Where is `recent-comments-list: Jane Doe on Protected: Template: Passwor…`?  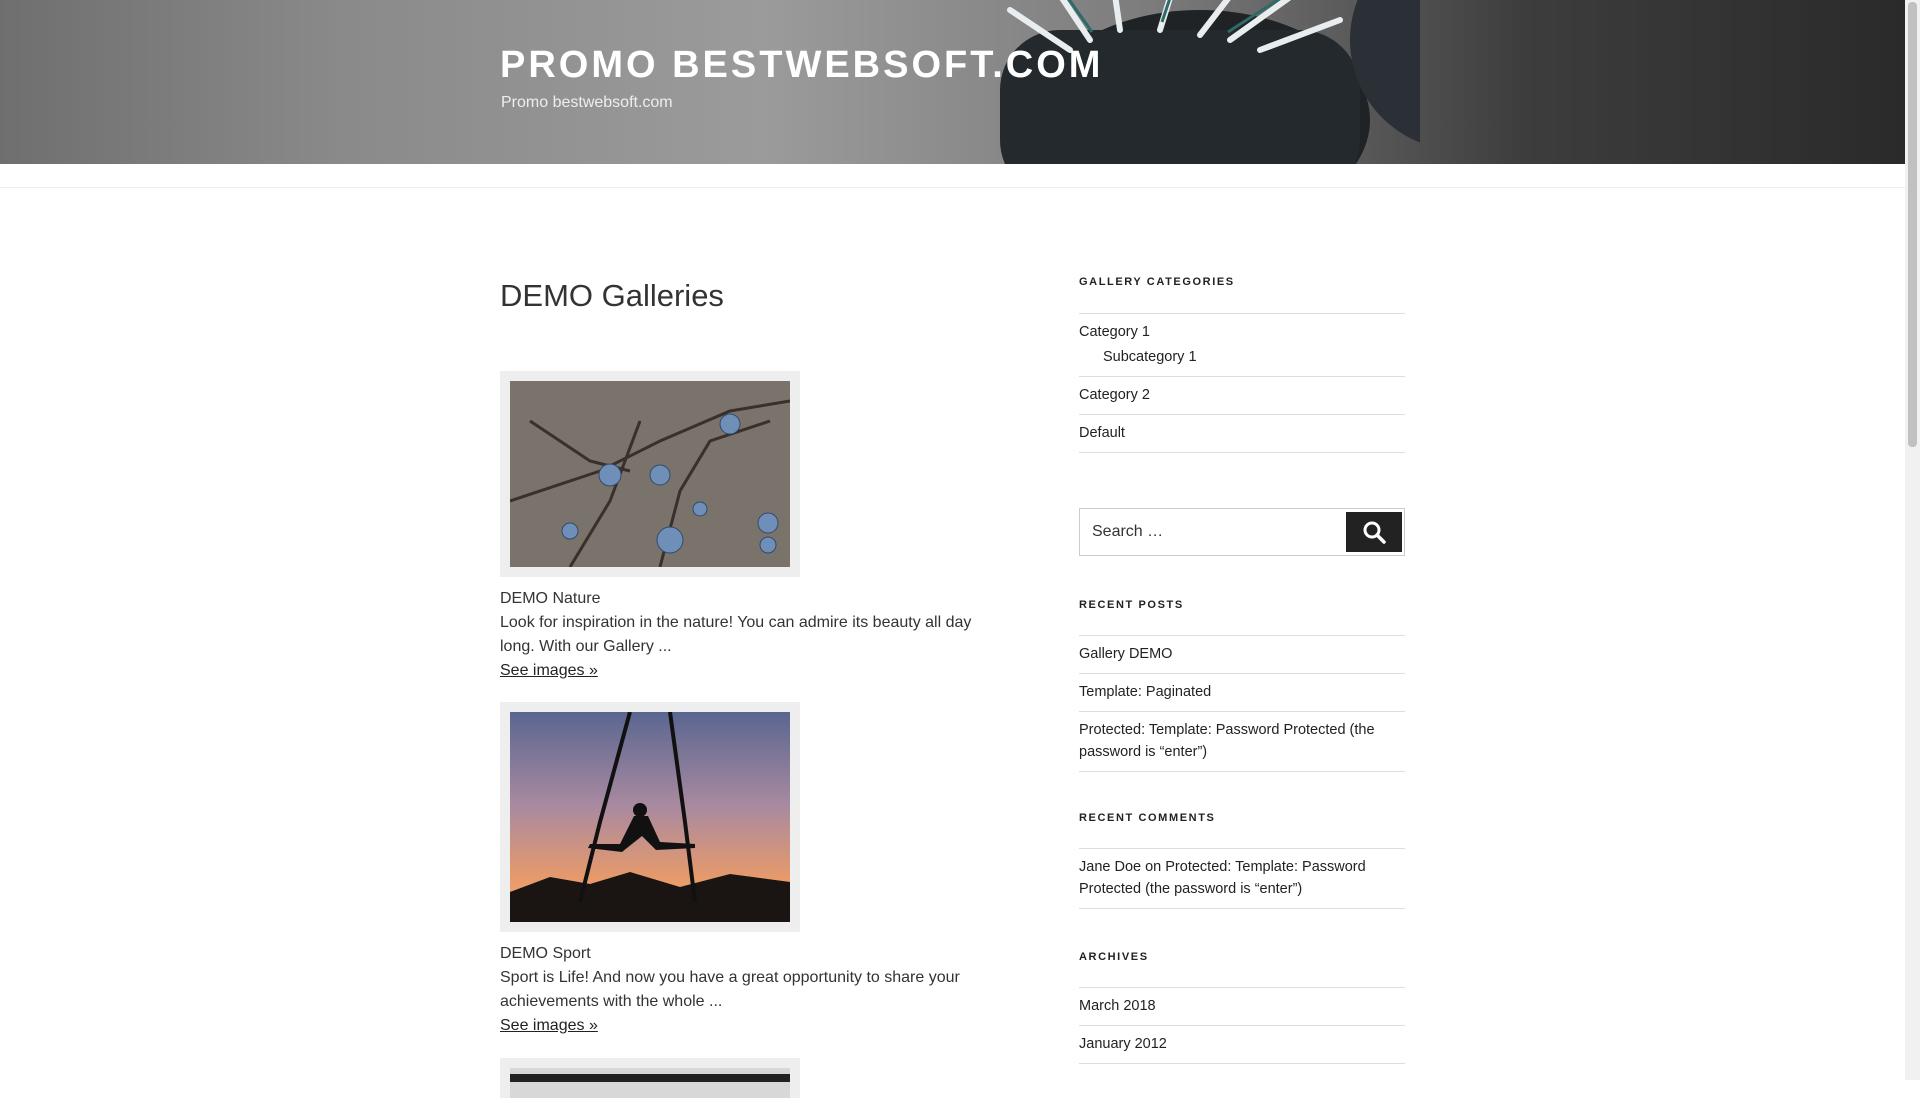
recent-comments-list: Jane Doe on Protected: Template: Passwor… is located at coordinates (1242, 878).